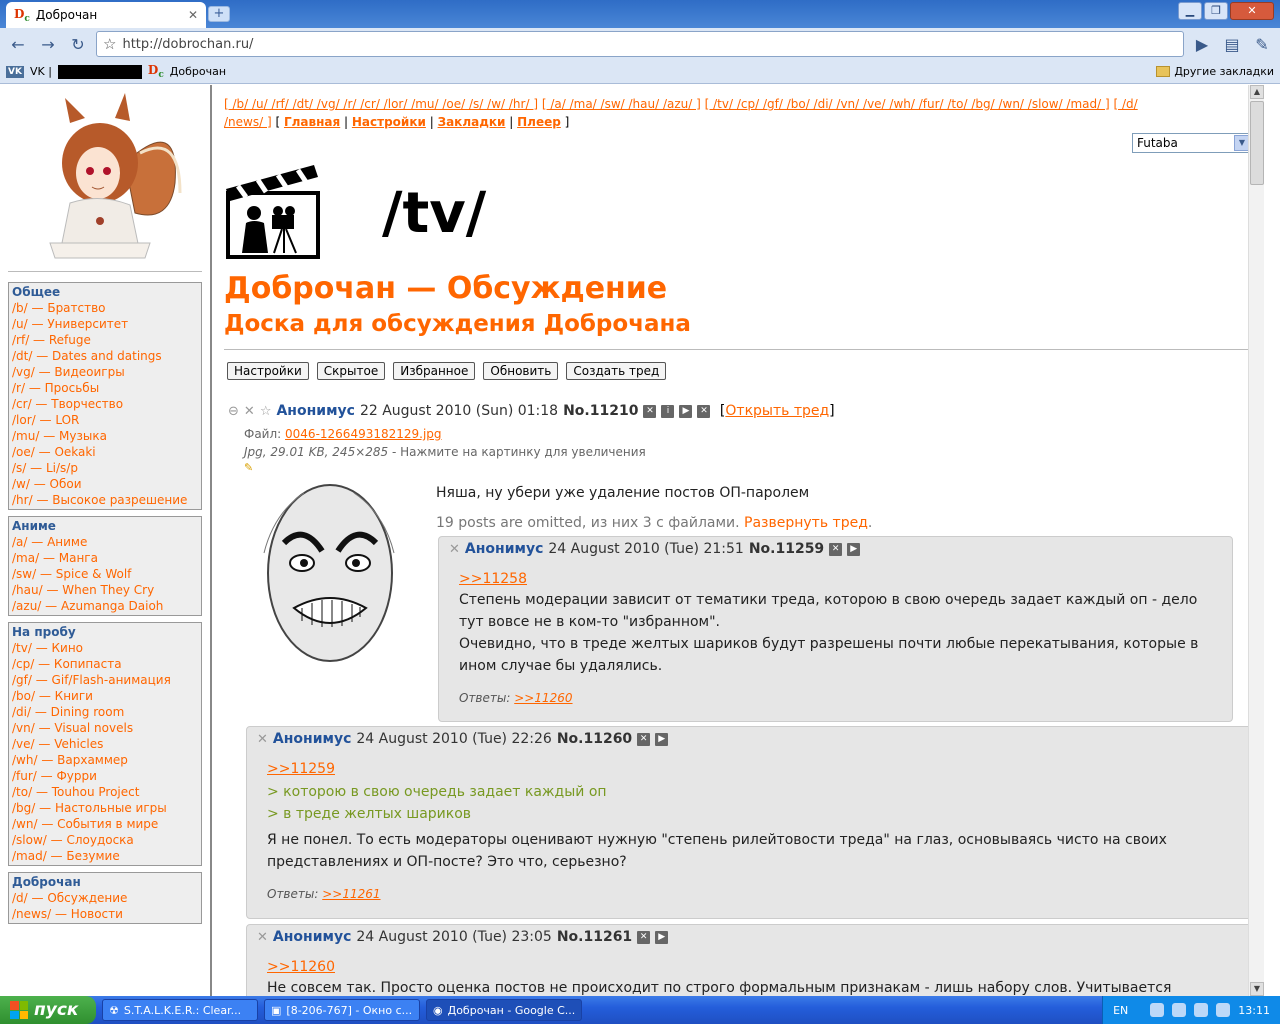 This screenshot has width=1280, height=1024. What do you see at coordinates (105, 680) in the screenshot?
I see `menu-item: /gf/ — Gif/Flash-анимация` at bounding box center [105, 680].